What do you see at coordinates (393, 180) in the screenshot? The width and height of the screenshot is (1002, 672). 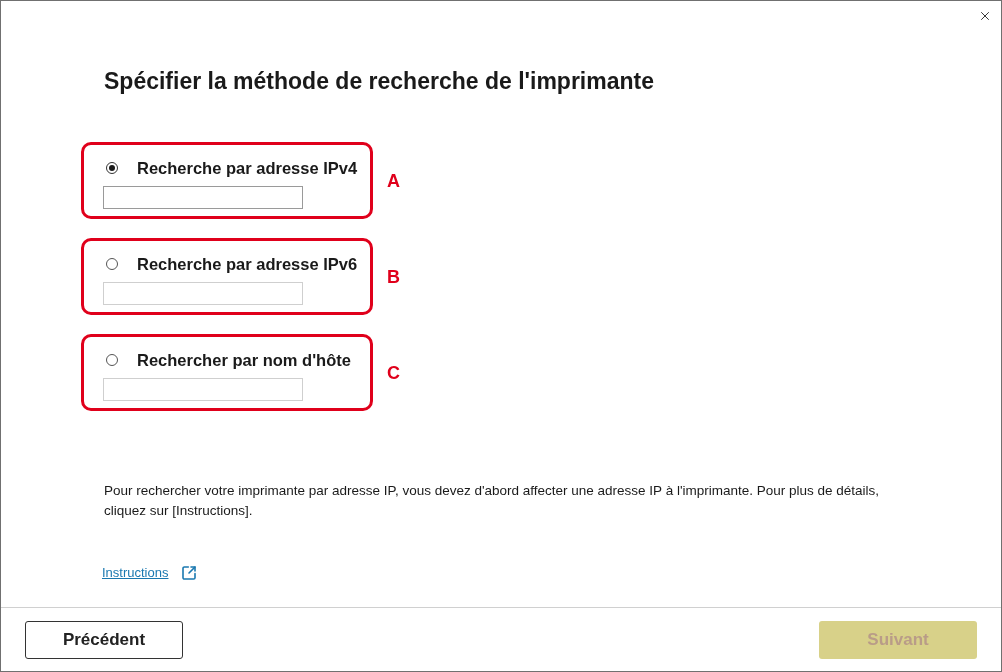 I see `callout-letter: A` at bounding box center [393, 180].